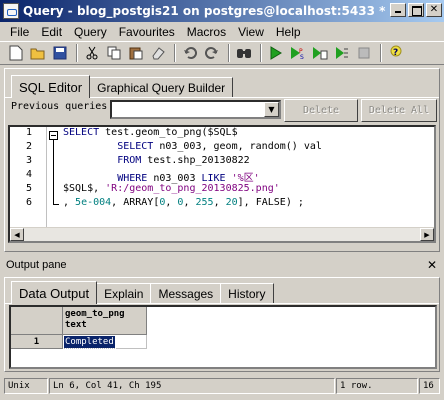 Image resolution: width=444 pixels, height=400 pixels. What do you see at coordinates (37, 342) in the screenshot?
I see `row-header: 1` at bounding box center [37, 342].